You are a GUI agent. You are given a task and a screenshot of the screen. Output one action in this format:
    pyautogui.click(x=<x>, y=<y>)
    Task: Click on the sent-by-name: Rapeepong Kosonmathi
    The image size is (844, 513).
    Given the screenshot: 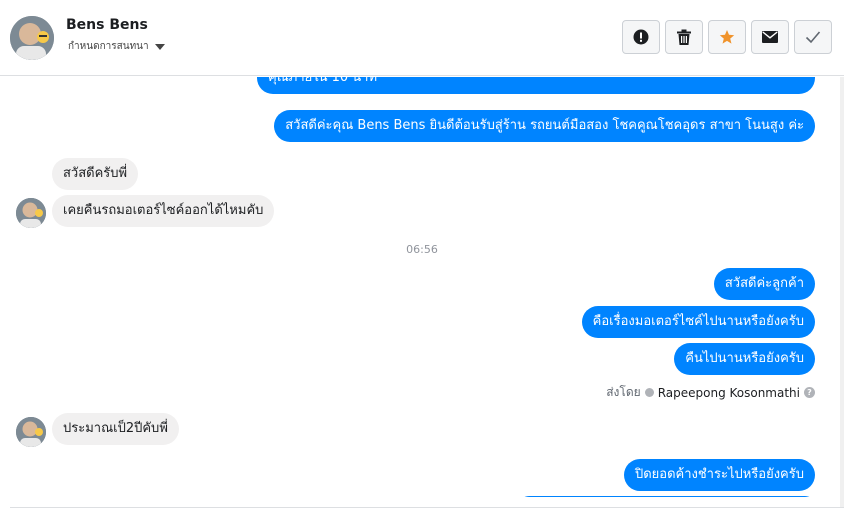 What is the action you would take?
    pyautogui.click(x=729, y=393)
    